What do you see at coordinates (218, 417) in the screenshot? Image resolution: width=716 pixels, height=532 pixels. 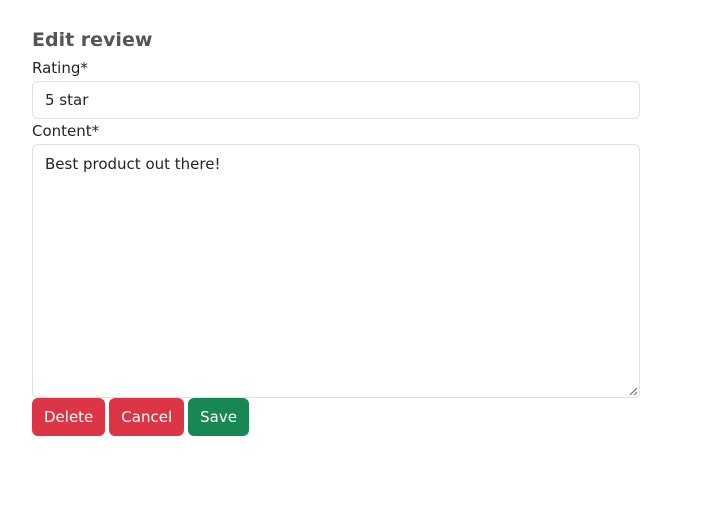 I see `save-button: Save` at bounding box center [218, 417].